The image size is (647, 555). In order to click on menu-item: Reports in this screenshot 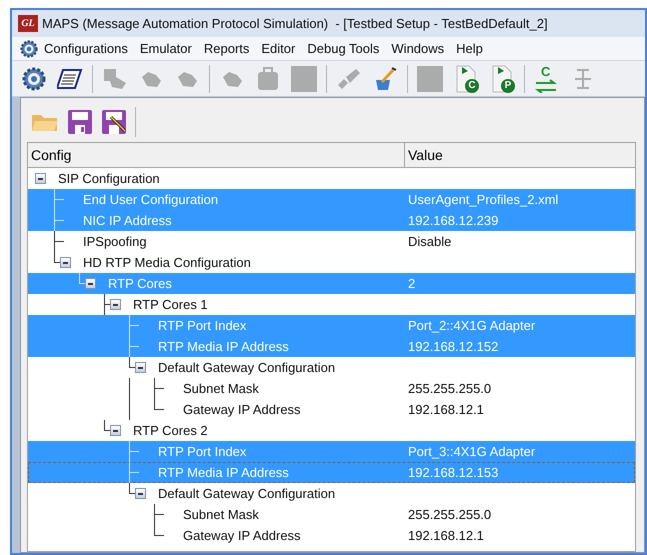, I will do `click(227, 49)`.